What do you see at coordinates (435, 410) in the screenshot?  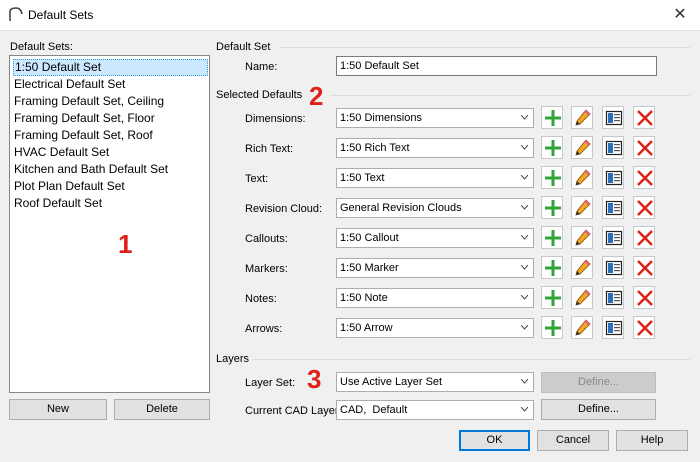 I see `cad-layer-select: CAD, Default` at bounding box center [435, 410].